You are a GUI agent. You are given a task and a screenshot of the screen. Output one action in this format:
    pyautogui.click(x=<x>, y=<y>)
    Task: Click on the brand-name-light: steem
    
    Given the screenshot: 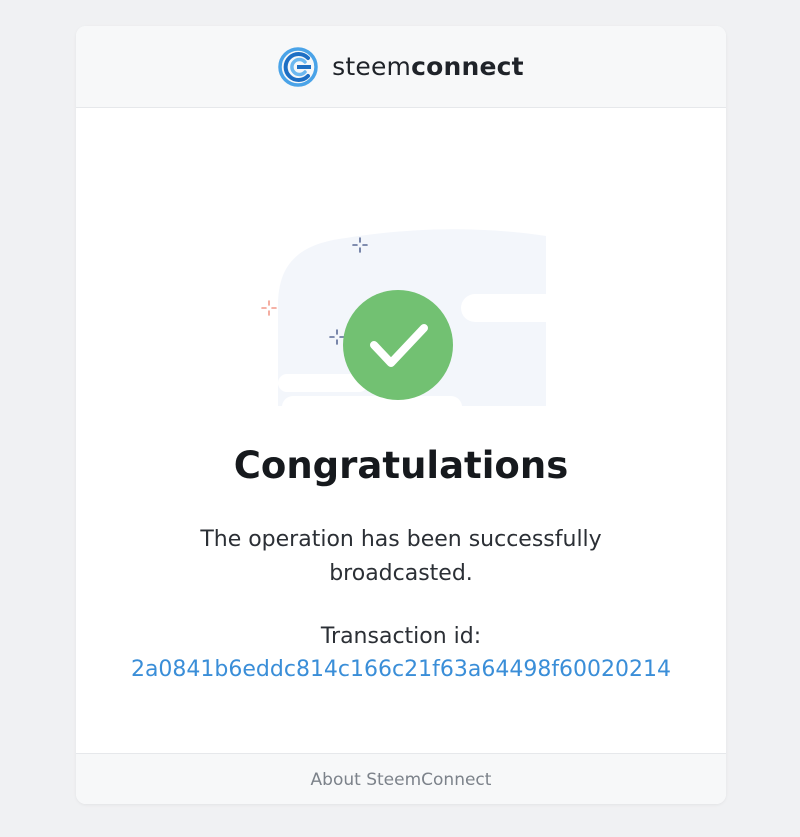 What is the action you would take?
    pyautogui.click(x=372, y=66)
    